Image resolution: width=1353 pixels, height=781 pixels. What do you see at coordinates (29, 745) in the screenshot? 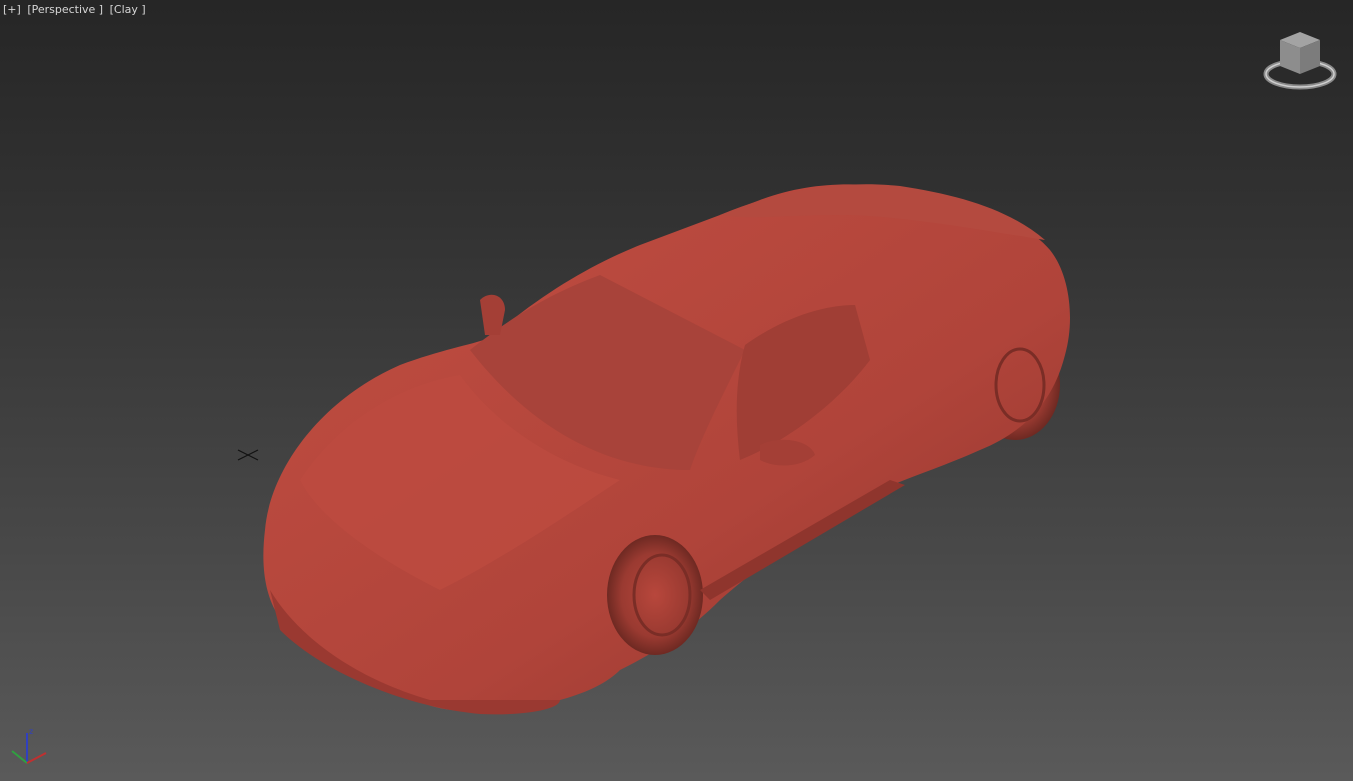
I see `axis-tripod-icon: z` at bounding box center [29, 745].